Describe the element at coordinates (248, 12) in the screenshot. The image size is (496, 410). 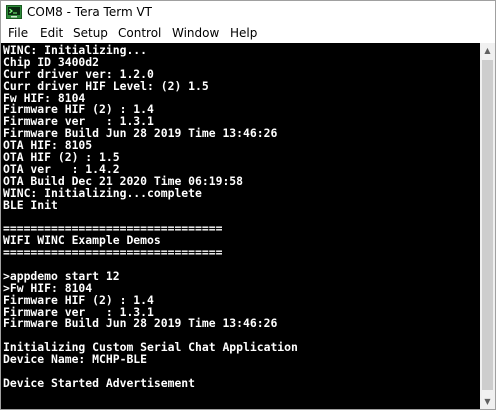
I see `title-bar: COM8 - Tera Term VT` at that location.